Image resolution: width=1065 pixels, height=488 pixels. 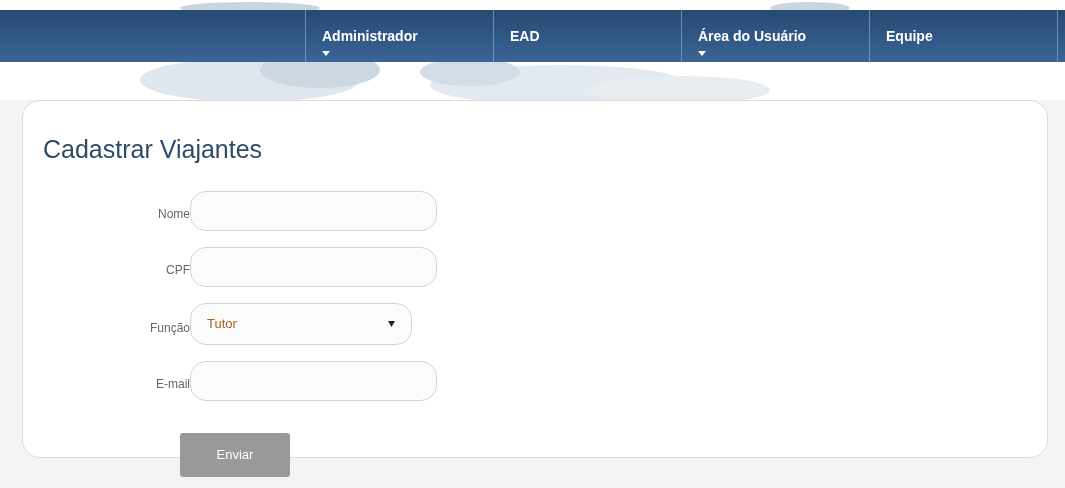 I want to click on dropdown-arrow-icon, so click(x=391, y=323).